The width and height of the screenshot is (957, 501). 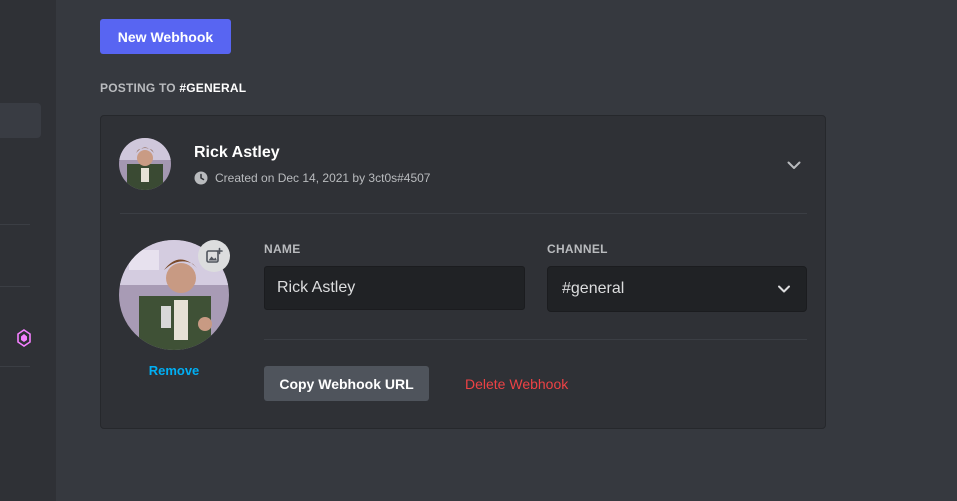 I want to click on settings-sidebar, so click(x=28, y=250).